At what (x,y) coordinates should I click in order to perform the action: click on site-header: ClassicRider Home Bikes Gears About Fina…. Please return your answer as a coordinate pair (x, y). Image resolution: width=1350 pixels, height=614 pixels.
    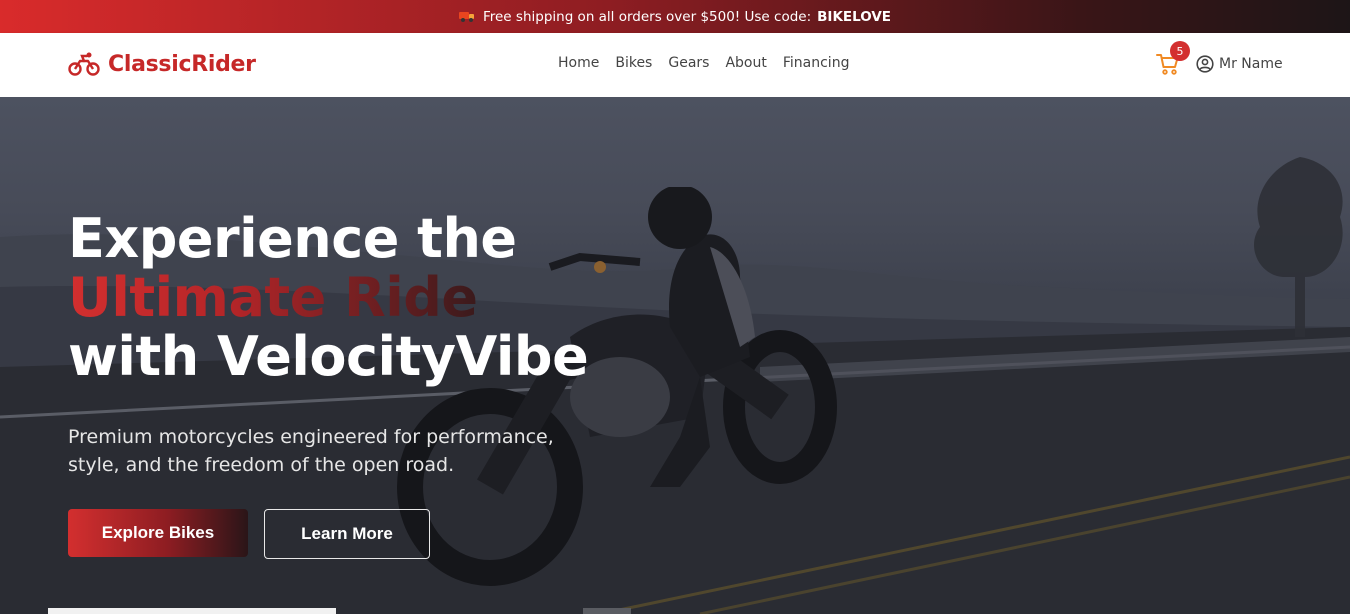
    Looking at the image, I should click on (675, 65).